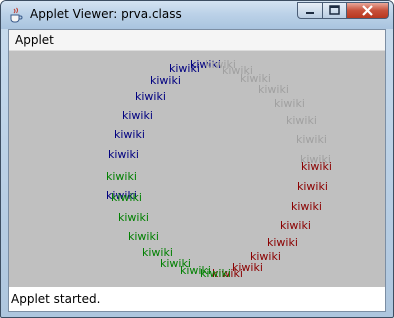 This screenshot has height=318, width=394. I want to click on status-text: Applet started., so click(56, 299).